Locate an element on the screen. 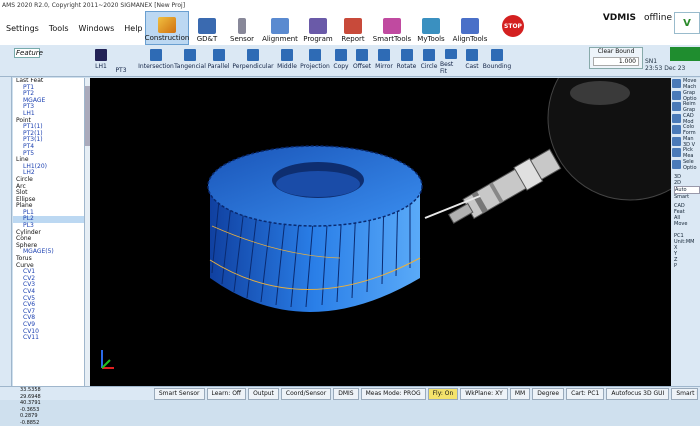 This screenshot has width=700, height=426. feature-tab: Feature is located at coordinates (28, 53).